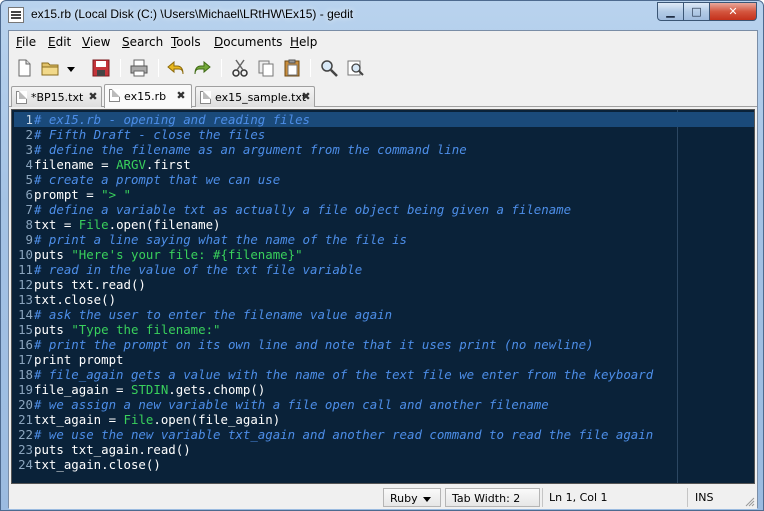  Describe the element at coordinates (329, 68) in the screenshot. I see `find-icon` at that location.